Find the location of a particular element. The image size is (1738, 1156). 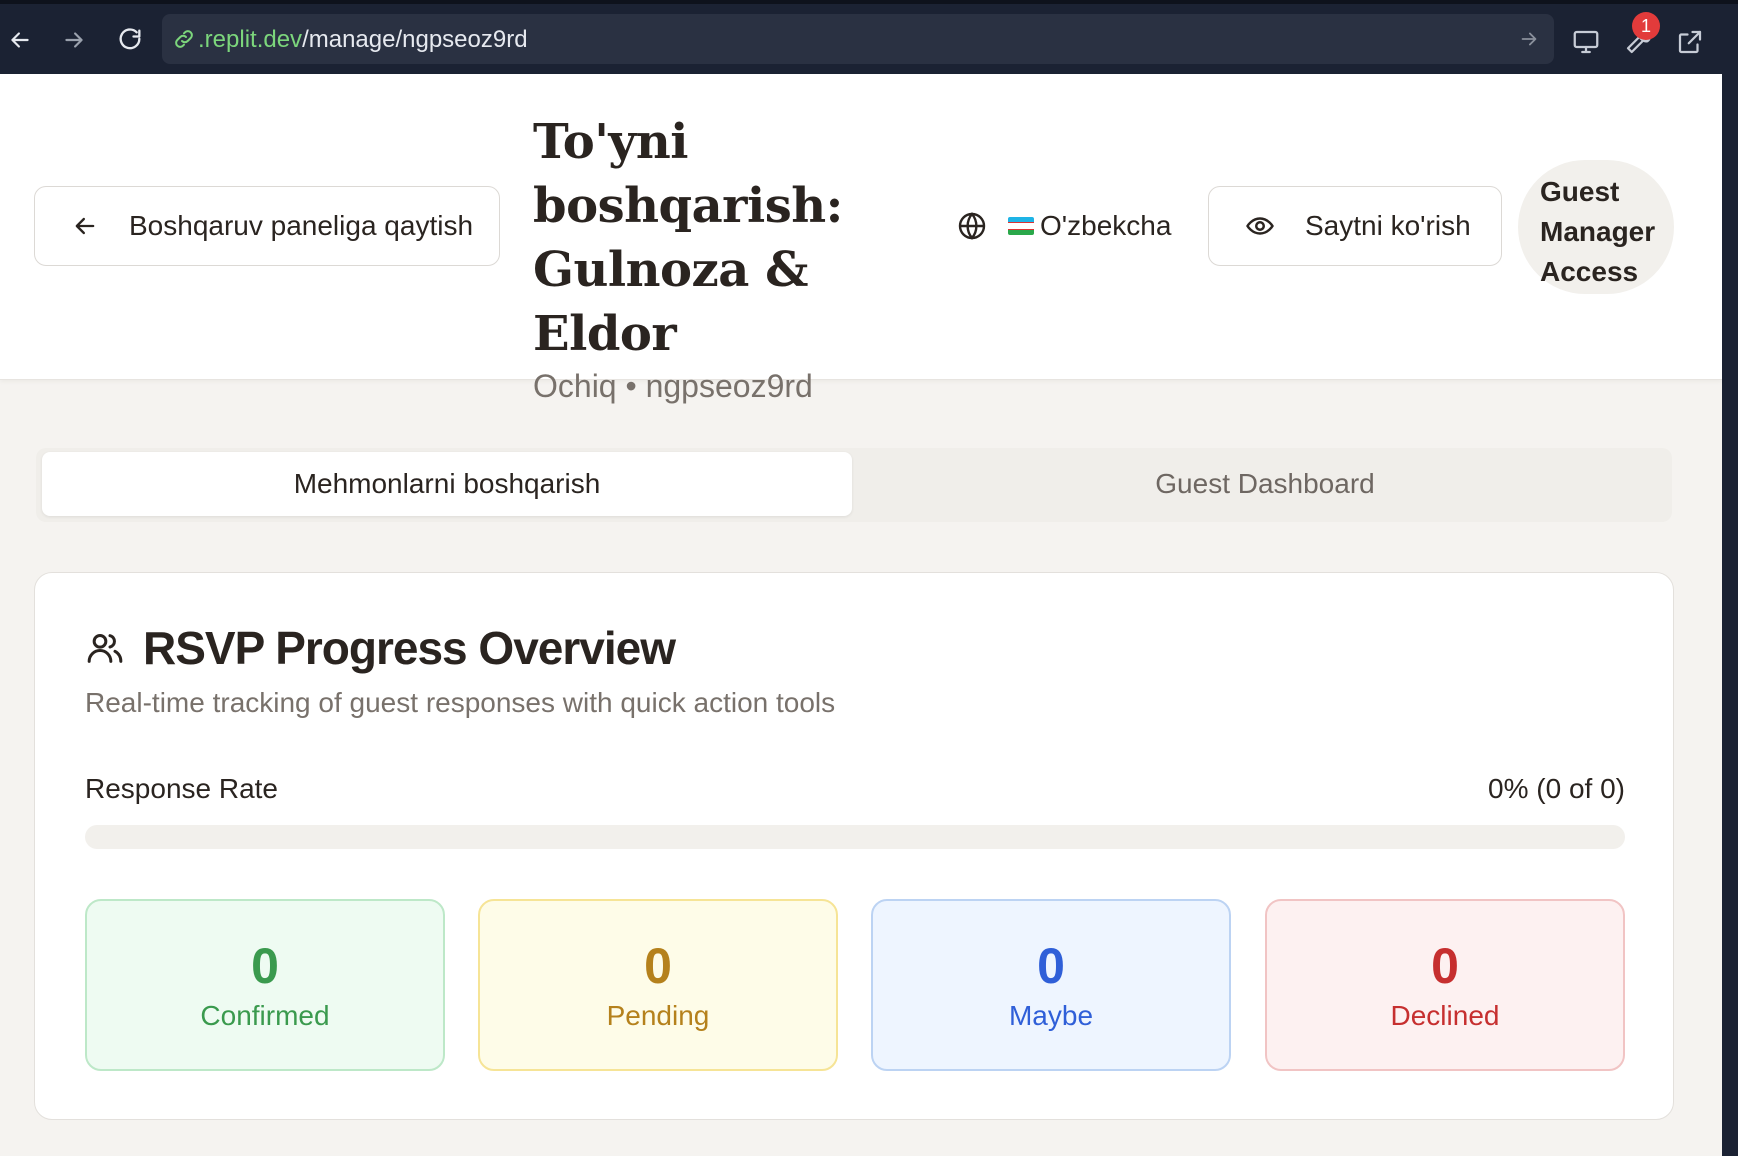

reload-icon is located at coordinates (130, 39).